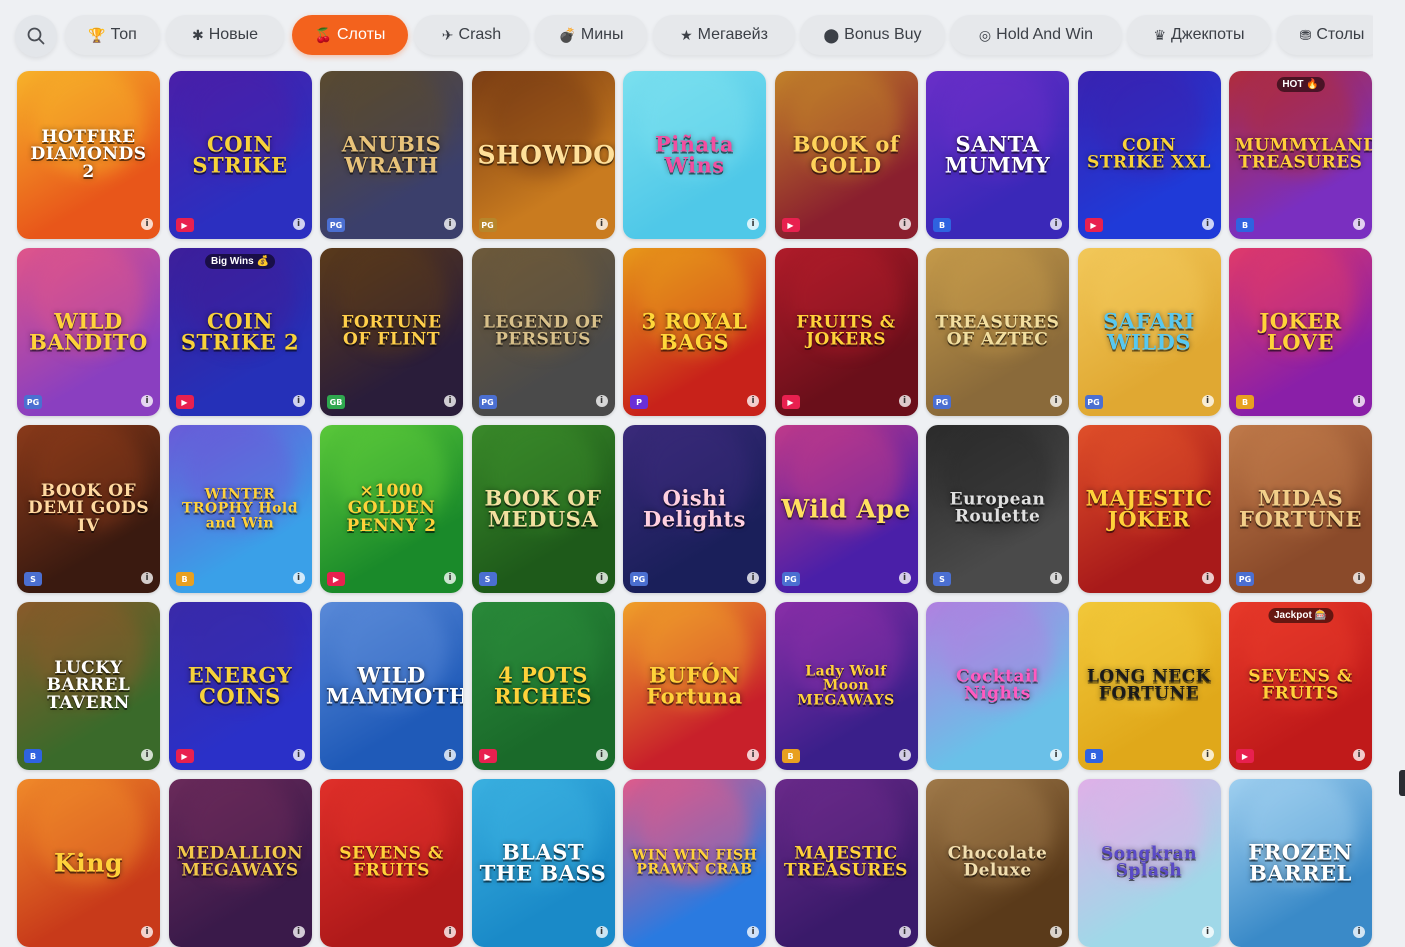  What do you see at coordinates (240, 509) in the screenshot?
I see `game-tile: WINTER TROPHY Hold and Win Bi` at bounding box center [240, 509].